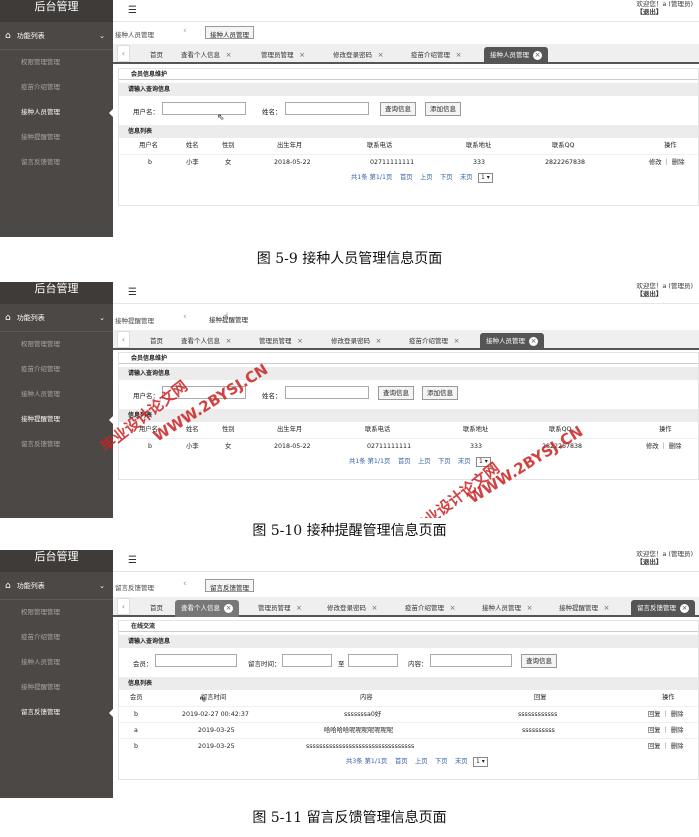  I want to click on member-input, so click(196, 660).